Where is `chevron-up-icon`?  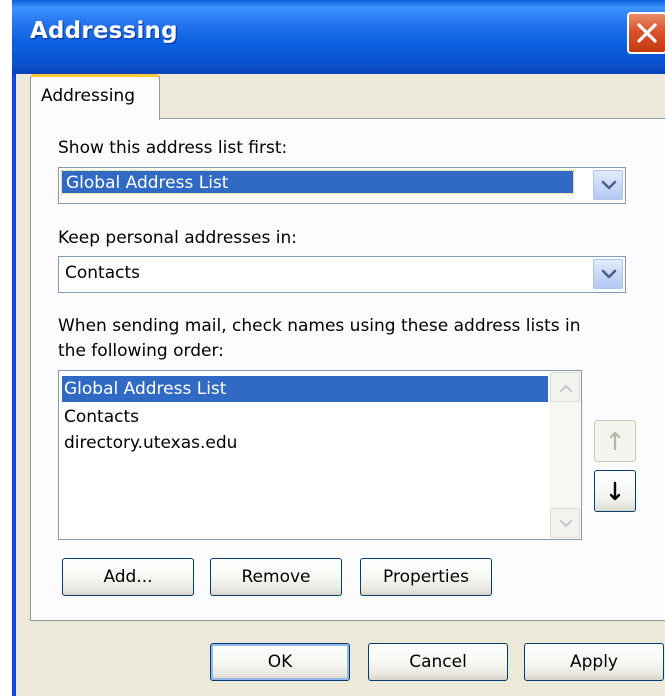 chevron-up-icon is located at coordinates (566, 388).